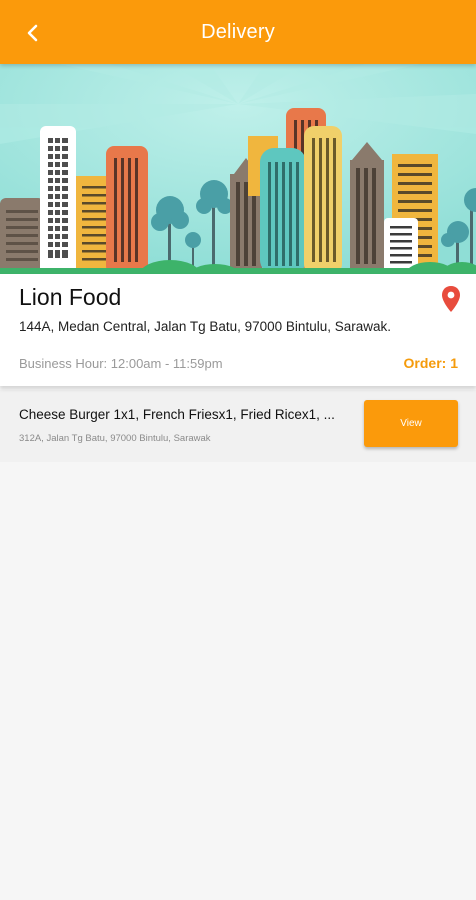 The image size is (476, 900). What do you see at coordinates (430, 363) in the screenshot?
I see `order-count: Order: 1` at bounding box center [430, 363].